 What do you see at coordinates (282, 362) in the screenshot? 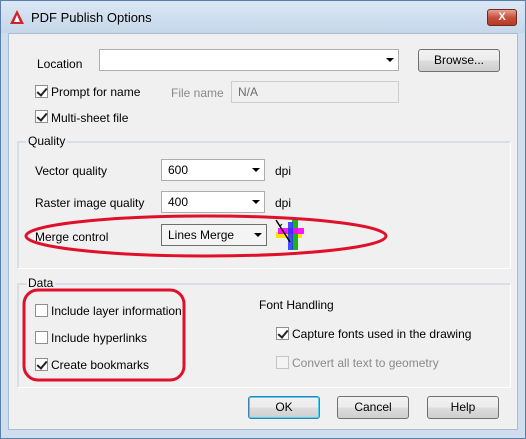
I see `convert-text-checkbox` at bounding box center [282, 362].